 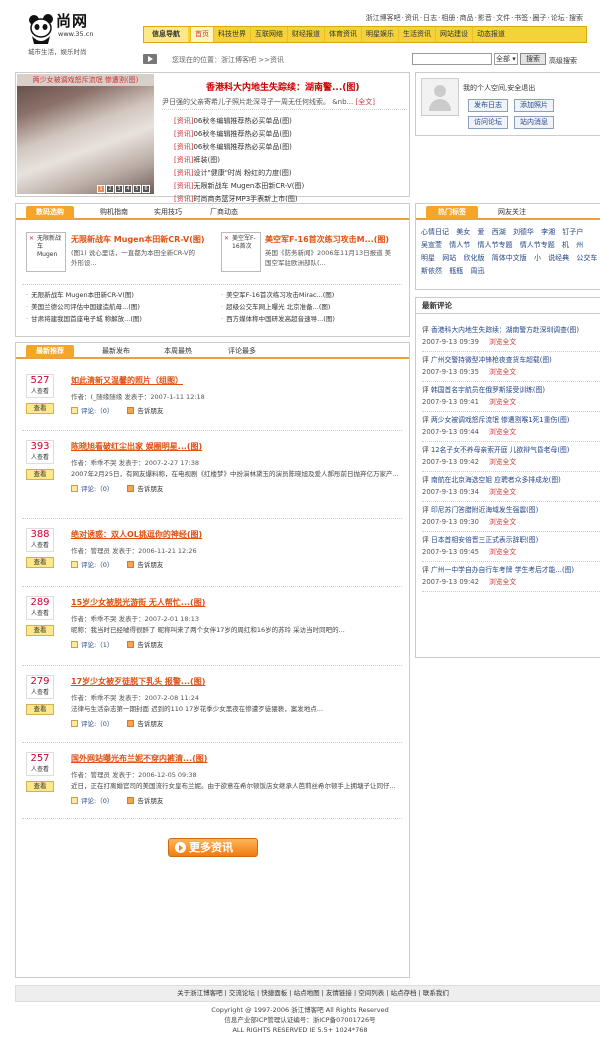 What do you see at coordinates (563, 61) in the screenshot?
I see `advanced-search-link: 高级搜索` at bounding box center [563, 61].